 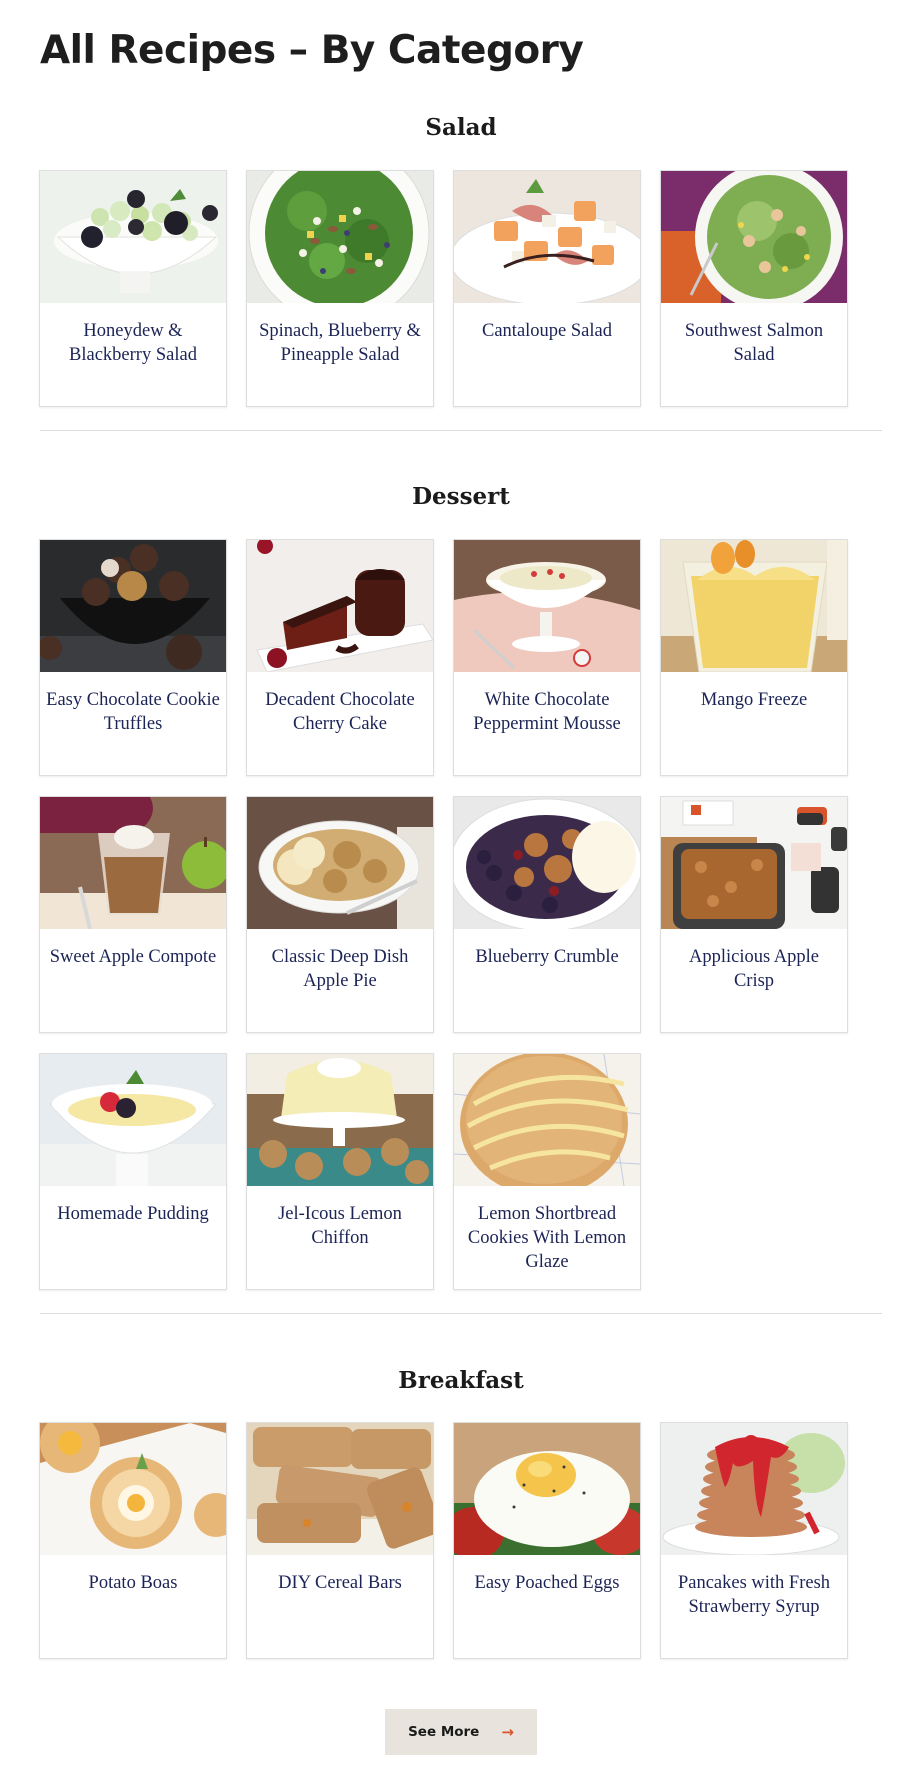 What do you see at coordinates (133, 712) in the screenshot?
I see `recipe-title: Easy Chocolate Cookie Truffles` at bounding box center [133, 712].